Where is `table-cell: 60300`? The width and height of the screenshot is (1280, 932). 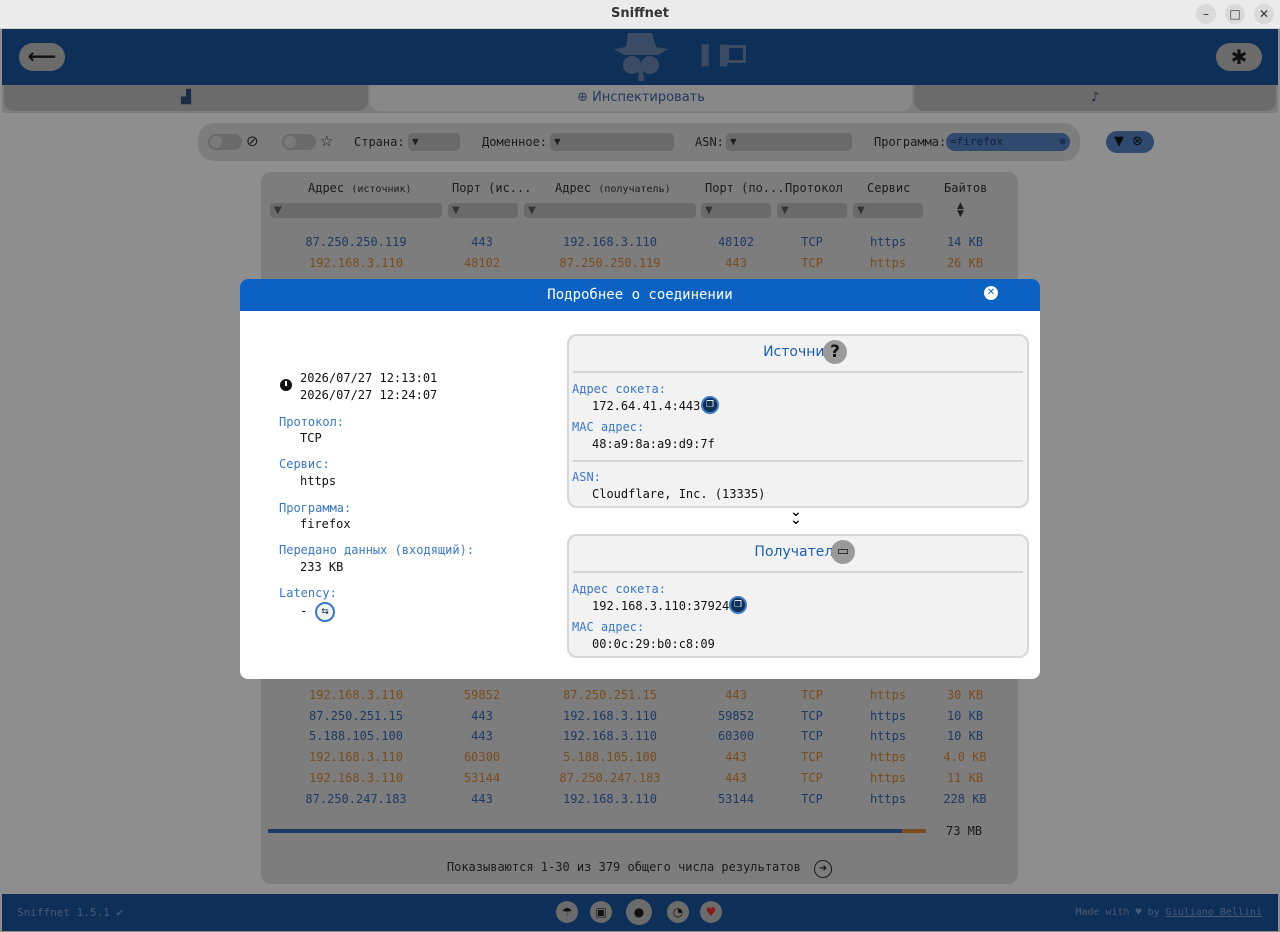 table-cell: 60300 is located at coordinates (736, 736).